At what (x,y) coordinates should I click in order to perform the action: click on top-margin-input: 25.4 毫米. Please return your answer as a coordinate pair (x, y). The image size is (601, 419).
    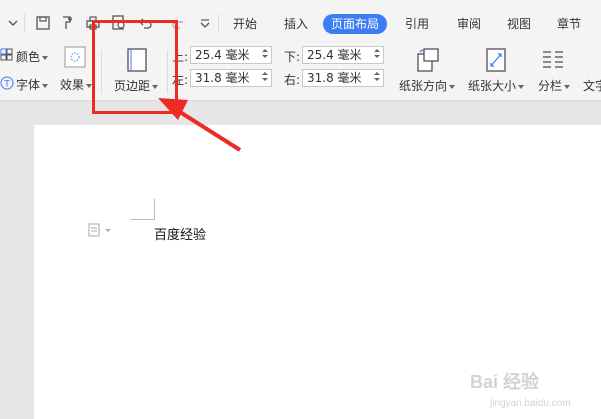
    Looking at the image, I should click on (231, 55).